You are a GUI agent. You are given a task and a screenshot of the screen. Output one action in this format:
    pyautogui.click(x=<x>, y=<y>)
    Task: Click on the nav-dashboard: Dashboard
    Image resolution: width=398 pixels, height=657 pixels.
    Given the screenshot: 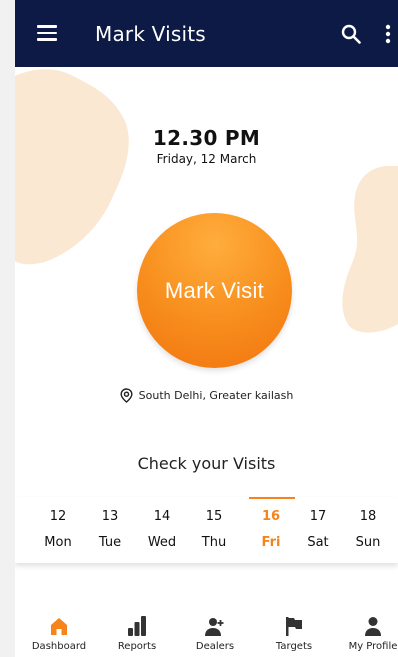 What is the action you would take?
    pyautogui.click(x=59, y=632)
    